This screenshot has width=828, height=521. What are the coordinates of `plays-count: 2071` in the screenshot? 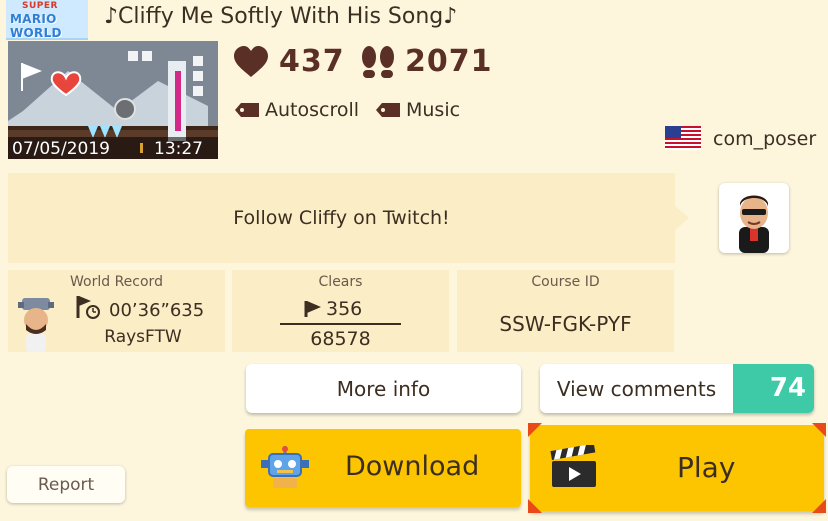 It's located at (449, 61).